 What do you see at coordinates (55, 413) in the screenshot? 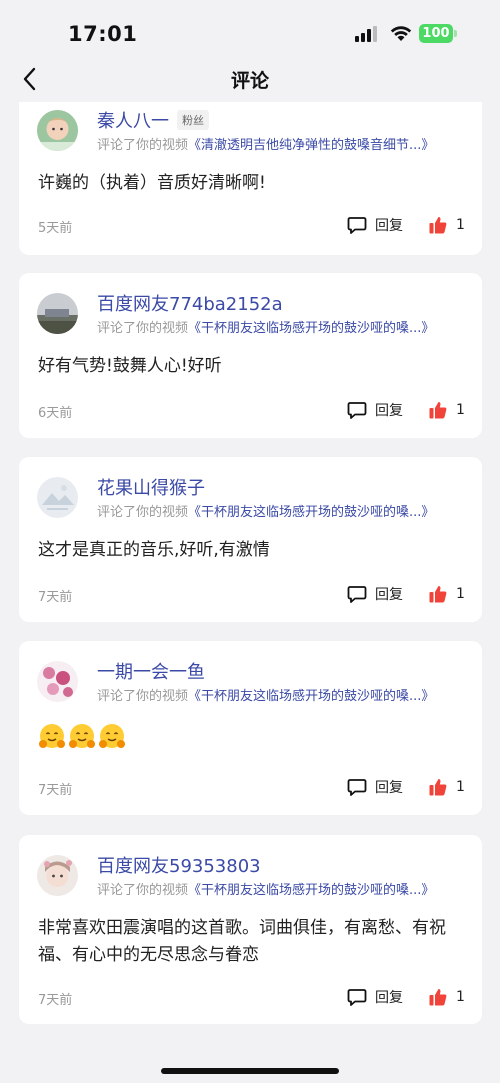
I see `comment-time: 6天前` at bounding box center [55, 413].